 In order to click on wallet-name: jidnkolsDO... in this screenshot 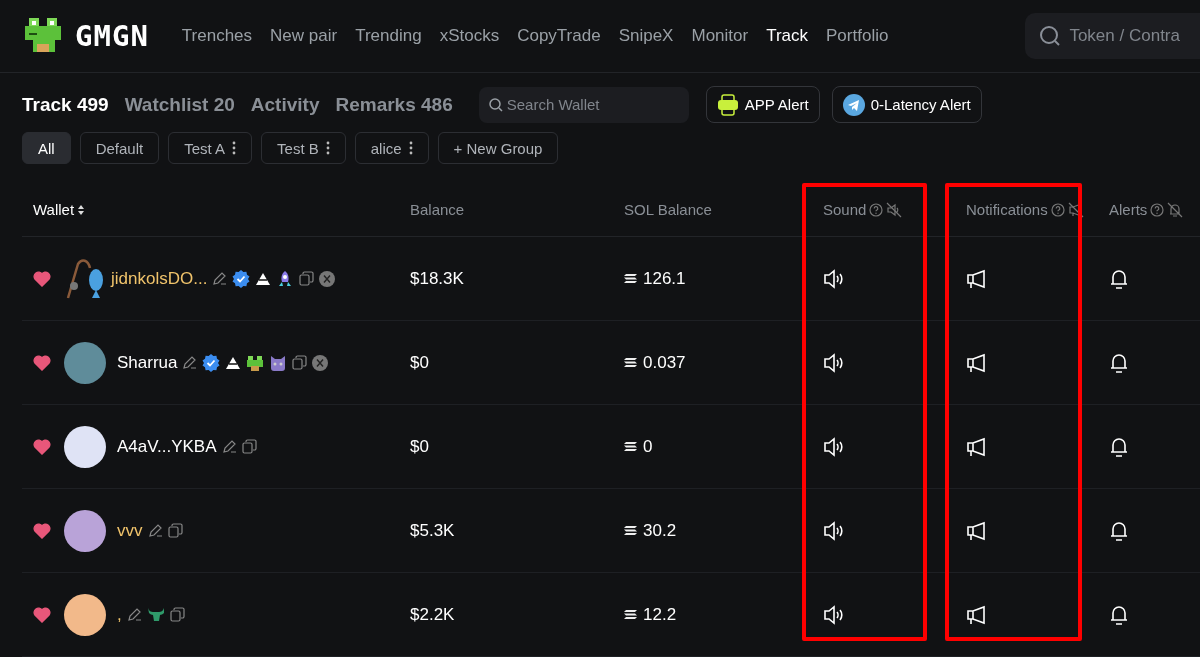, I will do `click(159, 278)`.